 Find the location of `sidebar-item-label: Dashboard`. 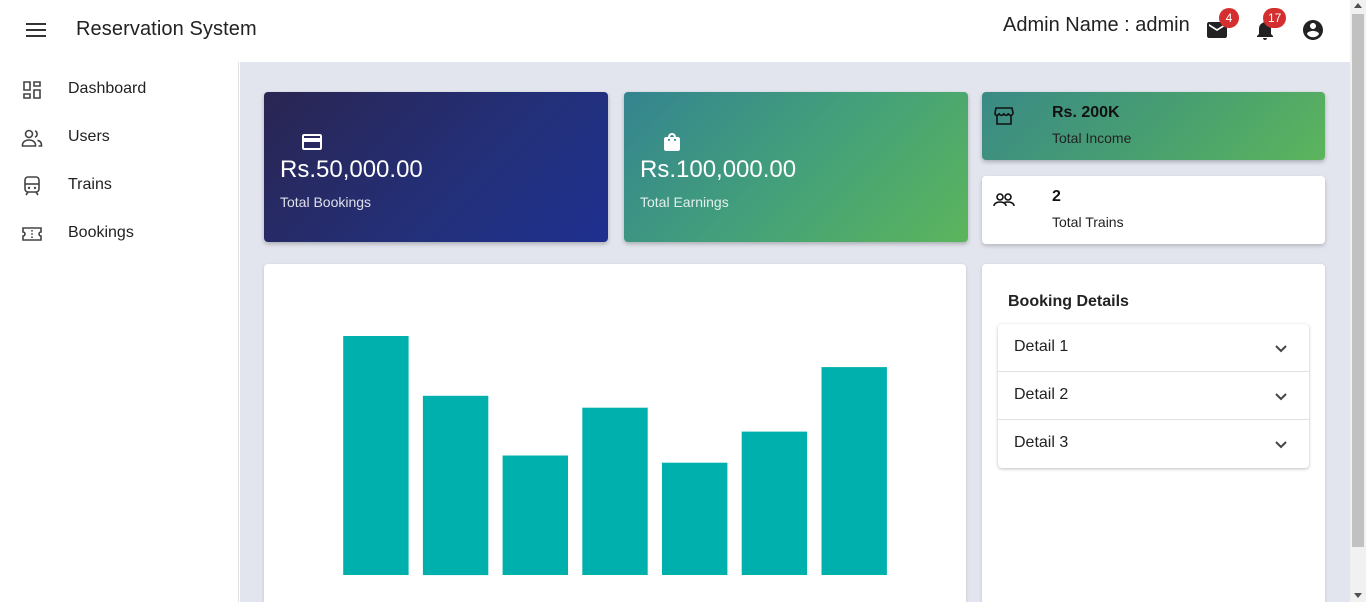

sidebar-item-label: Dashboard is located at coordinates (107, 88).